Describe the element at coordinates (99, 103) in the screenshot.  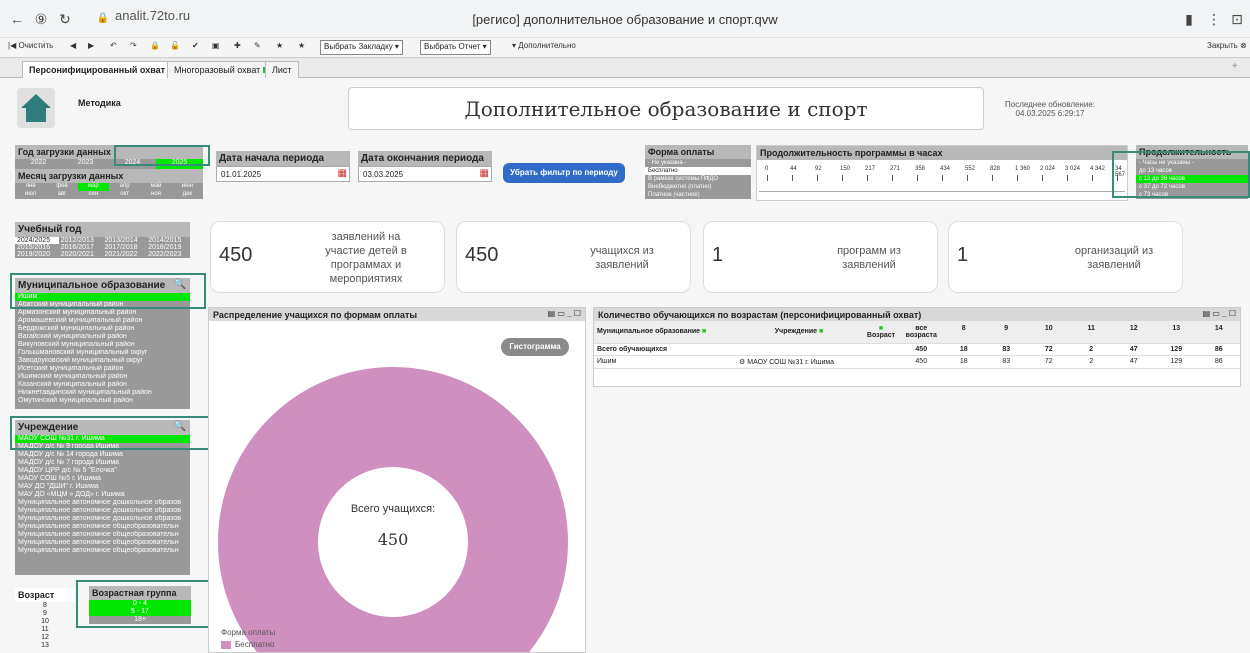
I see `methodology-link: Методика` at that location.